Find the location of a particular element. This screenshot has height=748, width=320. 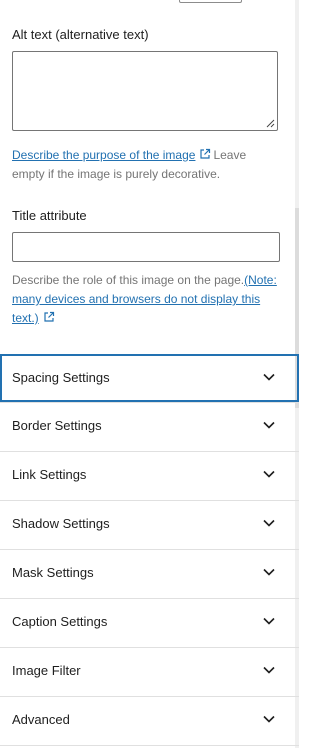

panel-title: Mask Settings is located at coordinates (53, 572).